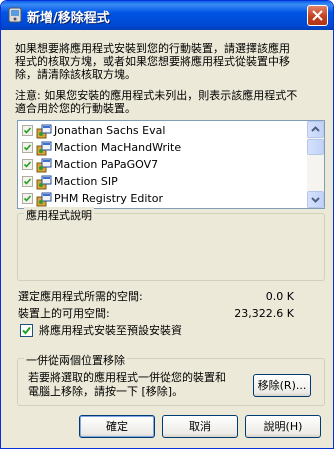 The width and height of the screenshot is (334, 449). Describe the element at coordinates (64, 313) in the screenshot. I see `available-space-label: 裝置上的可用空間:` at that location.